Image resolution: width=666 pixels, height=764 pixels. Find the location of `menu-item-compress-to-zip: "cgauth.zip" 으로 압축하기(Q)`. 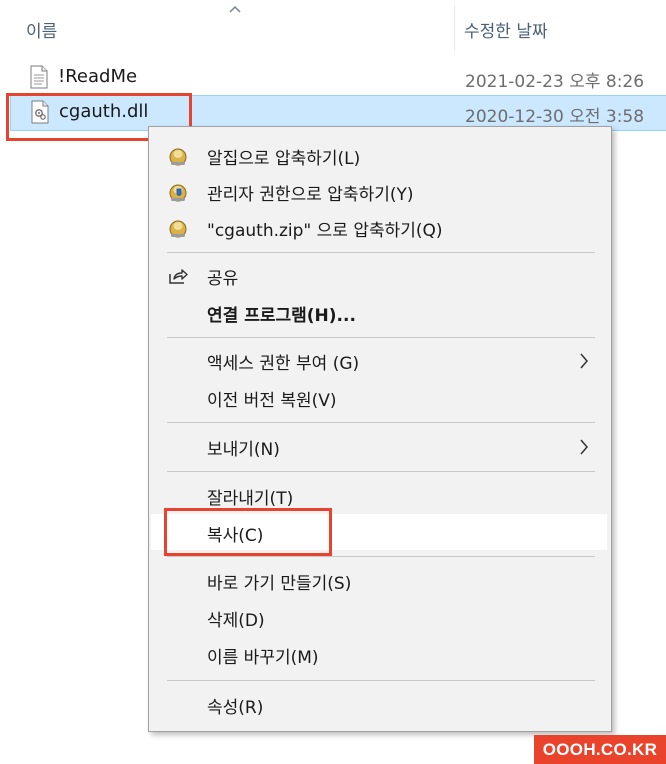

menu-item-compress-to-zip: "cgauth.zip" 으로 압축하기(Q) is located at coordinates (380, 227).